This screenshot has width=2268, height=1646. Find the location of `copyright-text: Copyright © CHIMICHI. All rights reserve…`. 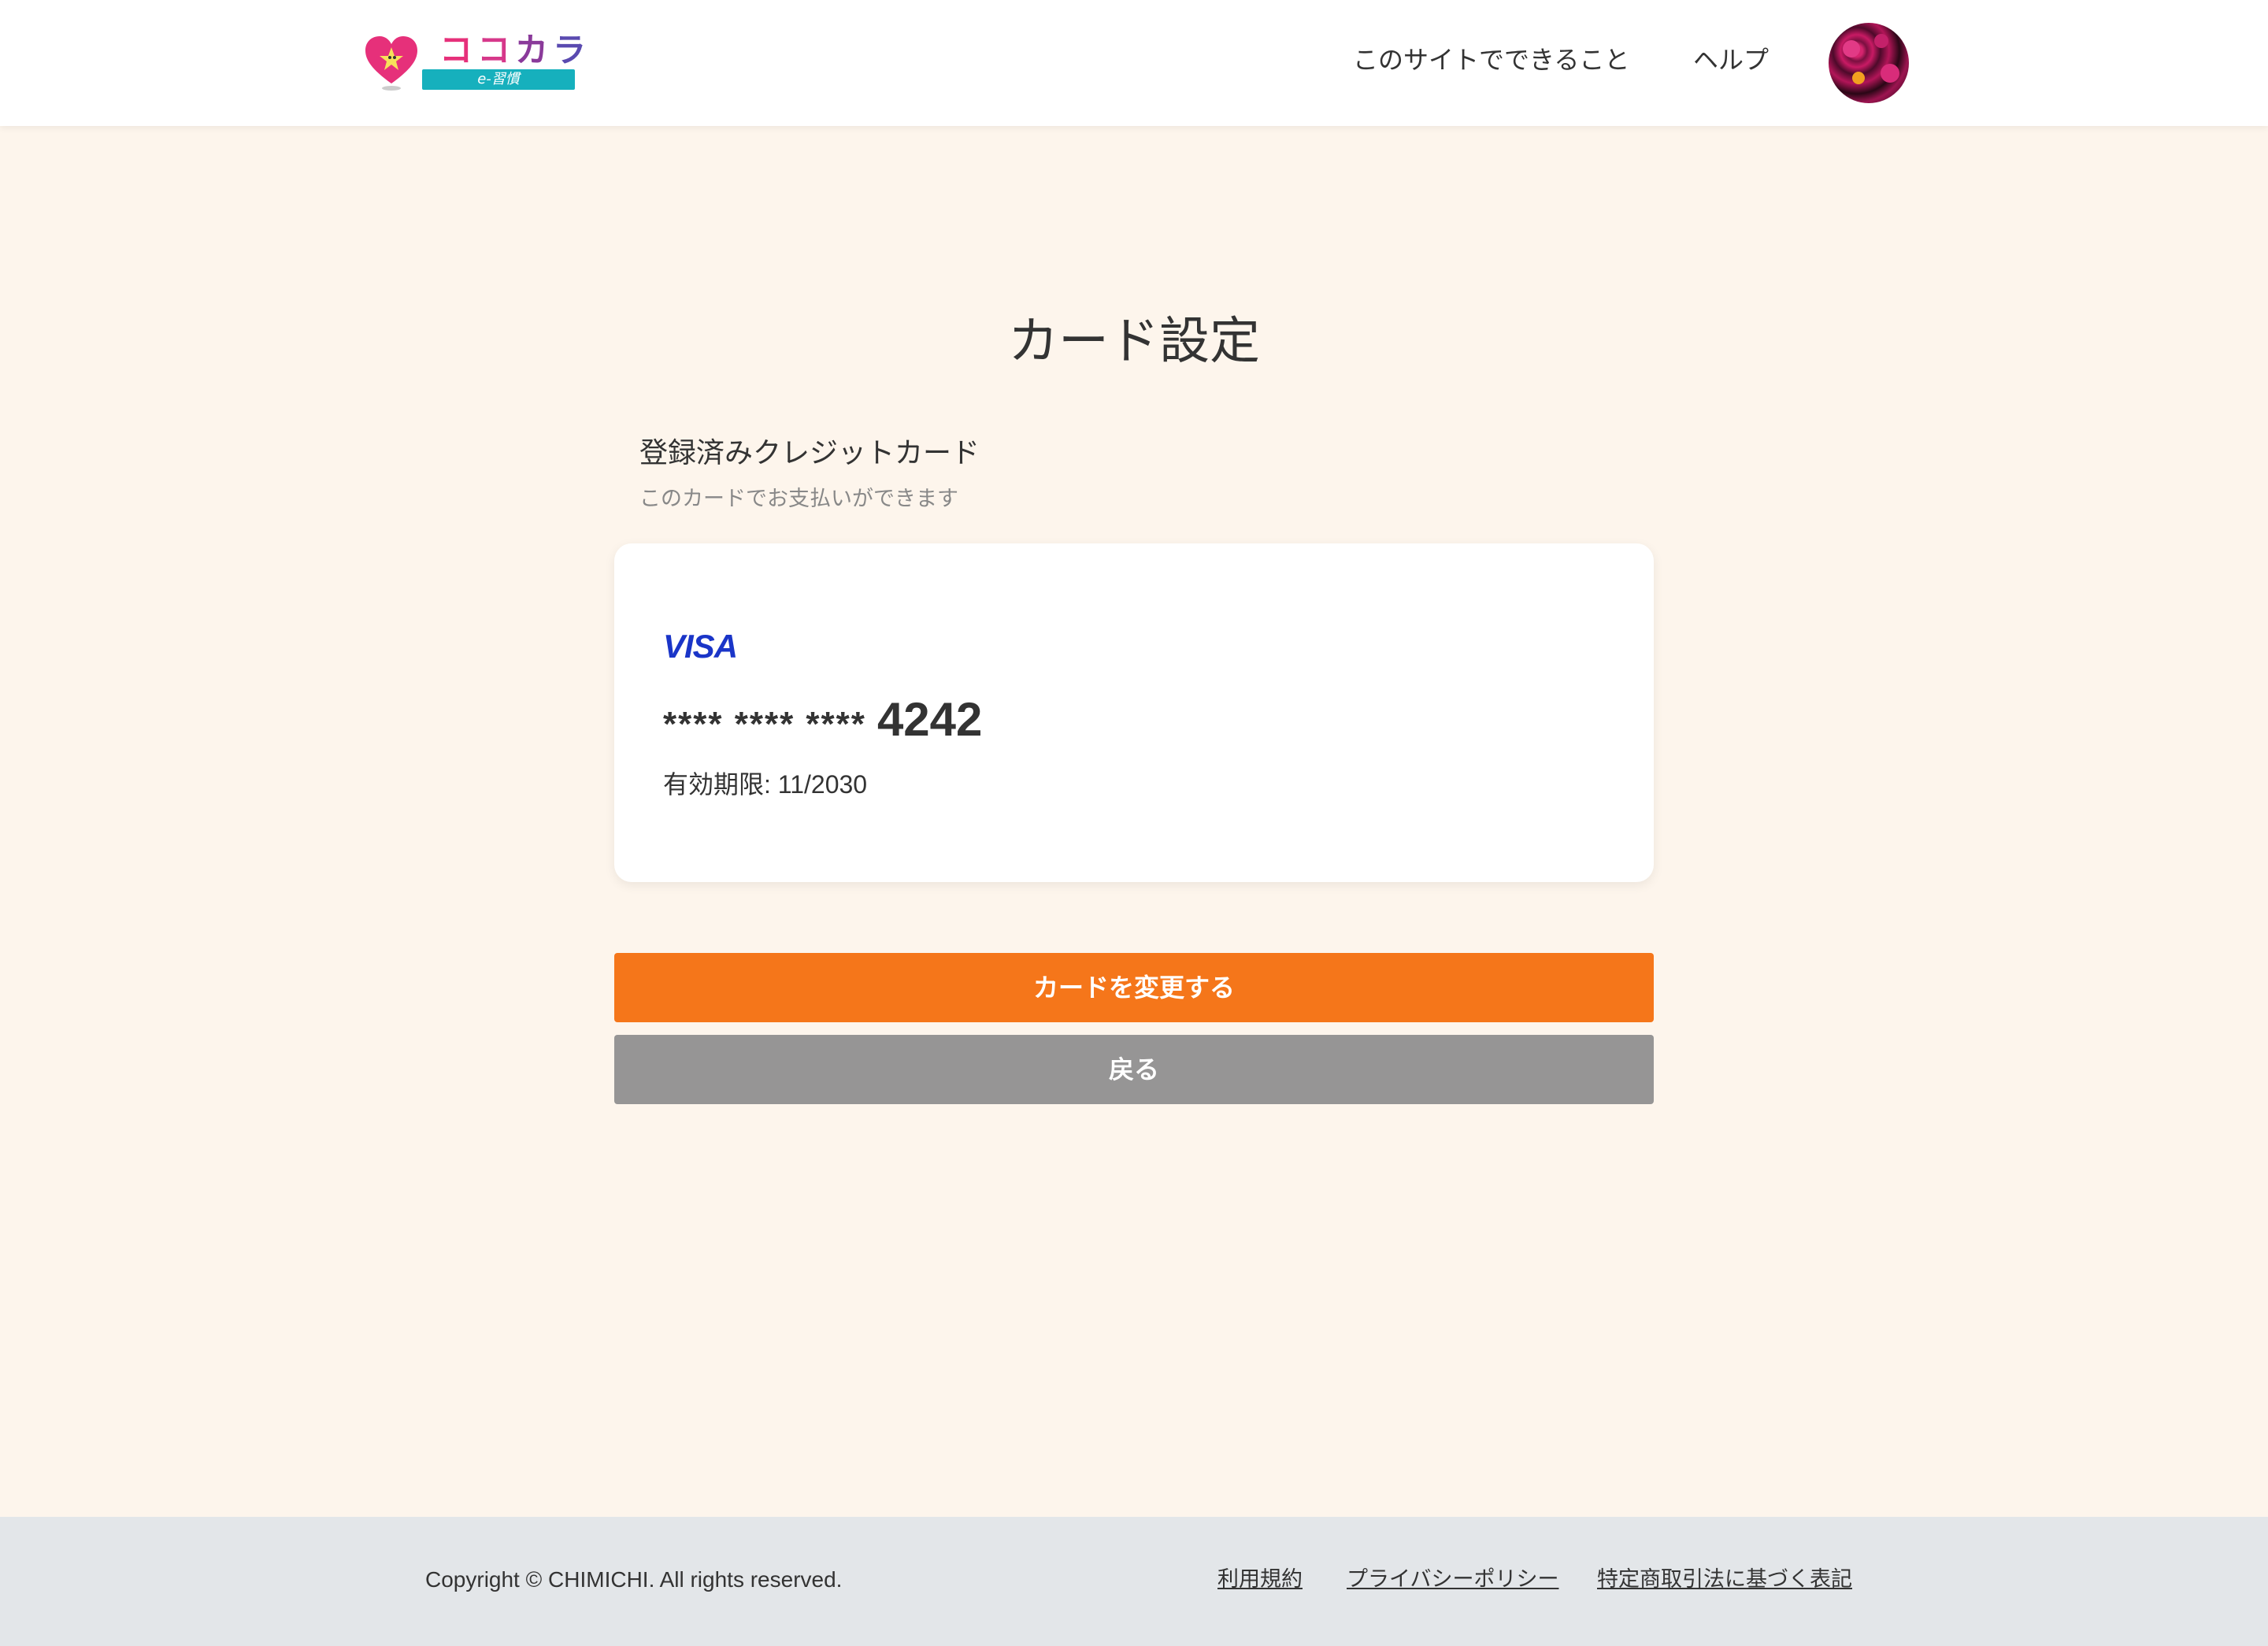

copyright-text: Copyright © CHIMICHI. All rights reserve… is located at coordinates (634, 1580).